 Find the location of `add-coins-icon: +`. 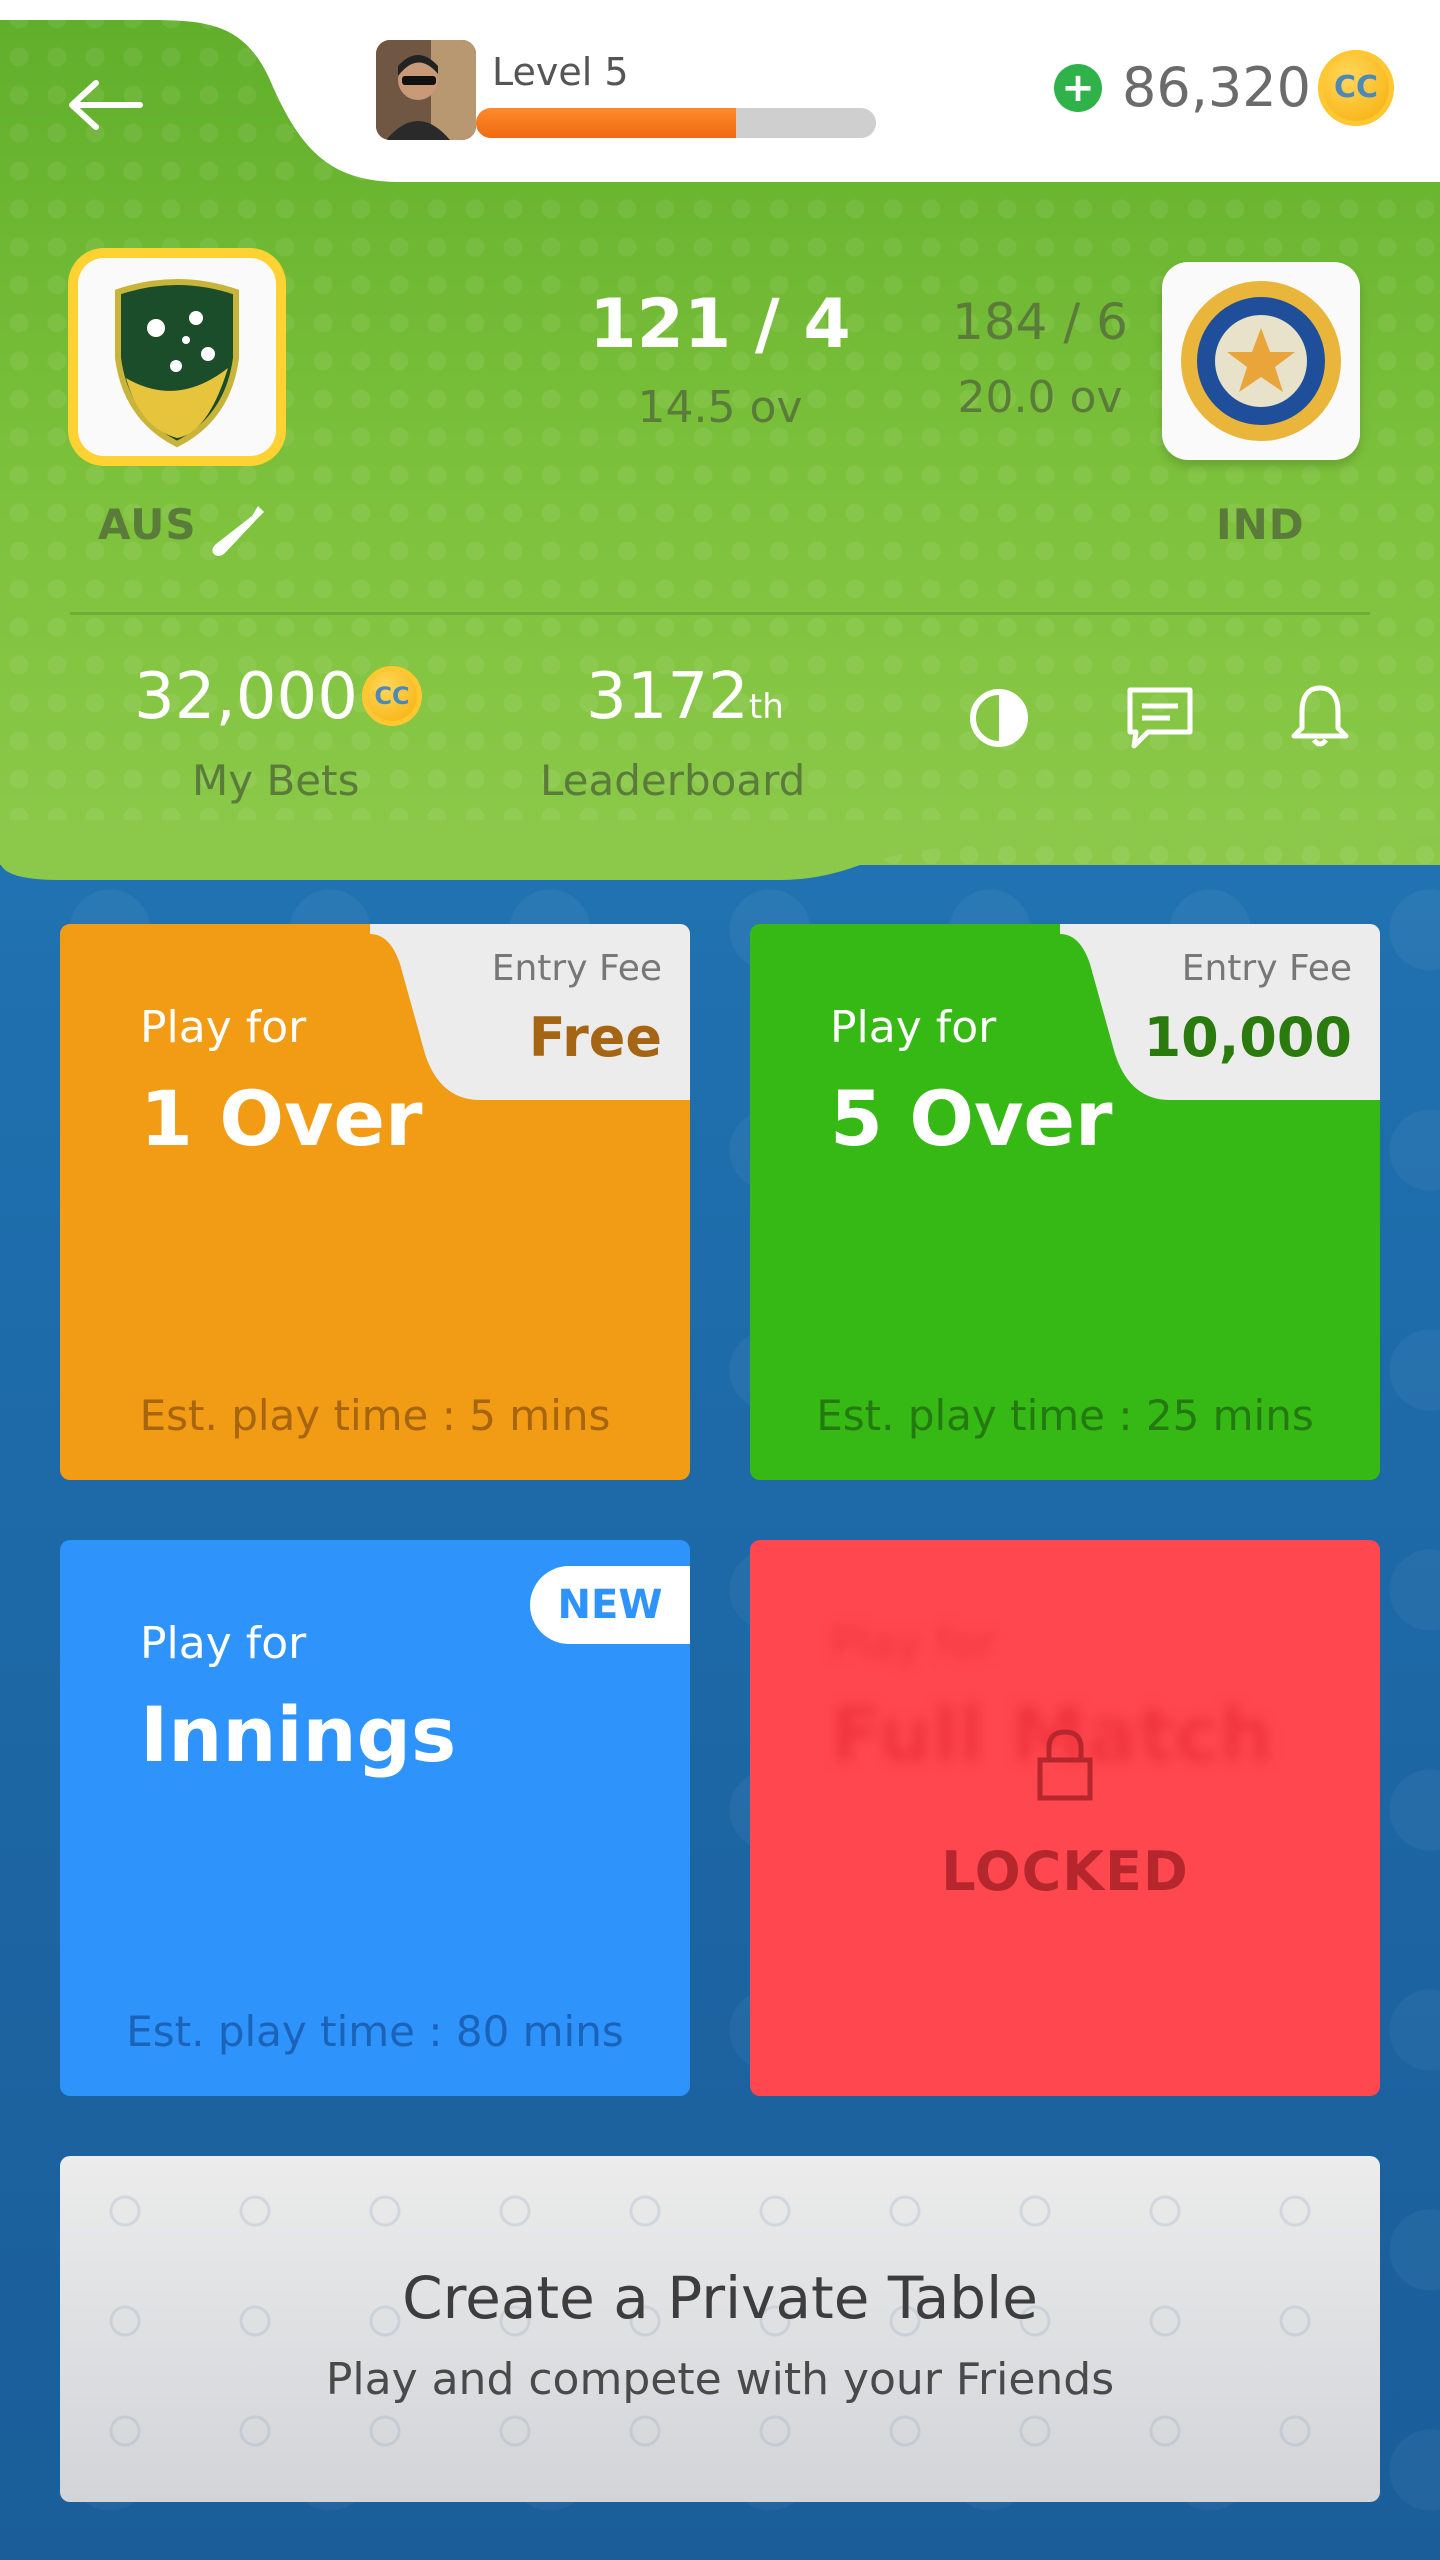

add-coins-icon: + is located at coordinates (1078, 88).